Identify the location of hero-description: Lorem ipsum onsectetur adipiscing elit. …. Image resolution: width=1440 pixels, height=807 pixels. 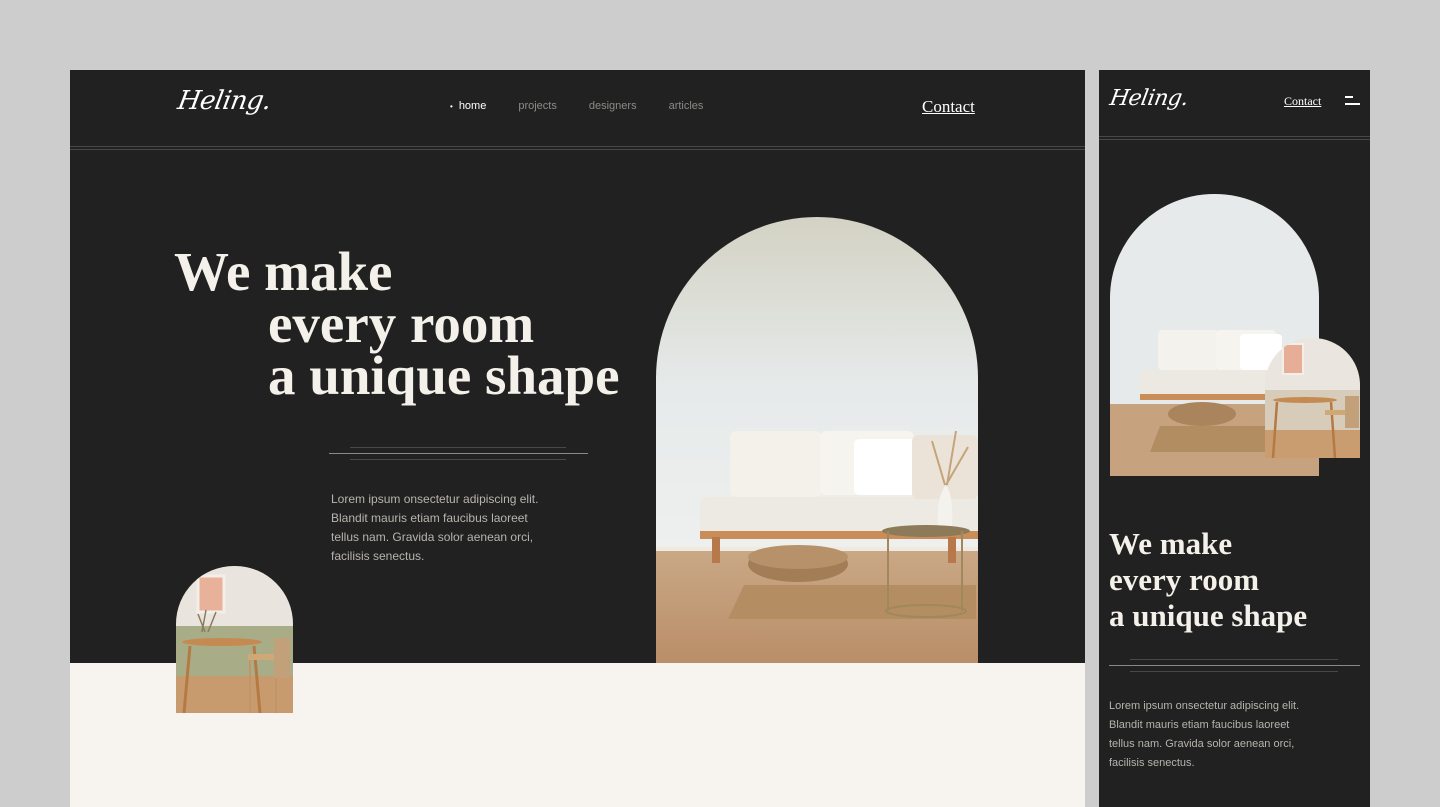
(435, 527).